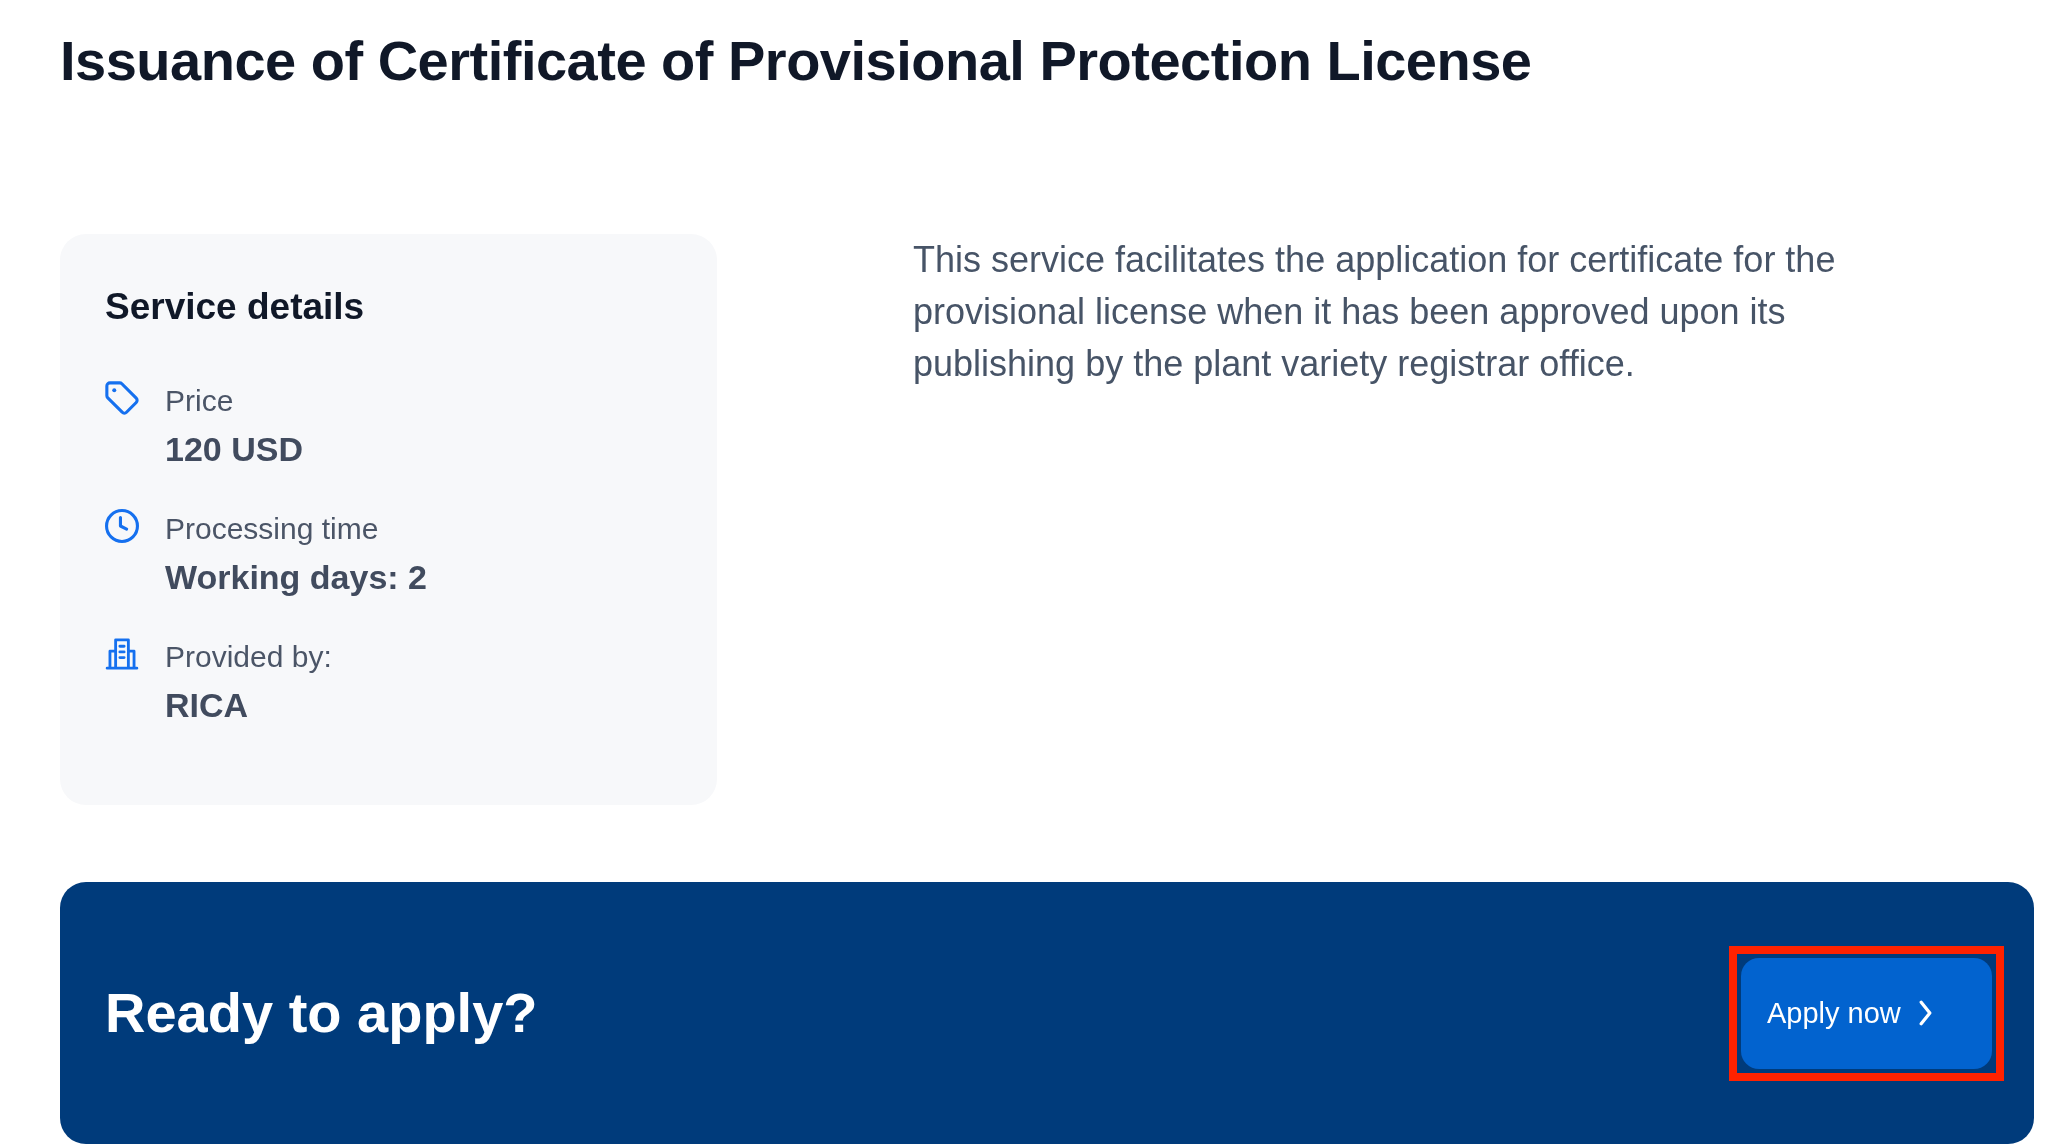 This screenshot has height=1146, width=2048. I want to click on building-icon, so click(122, 654).